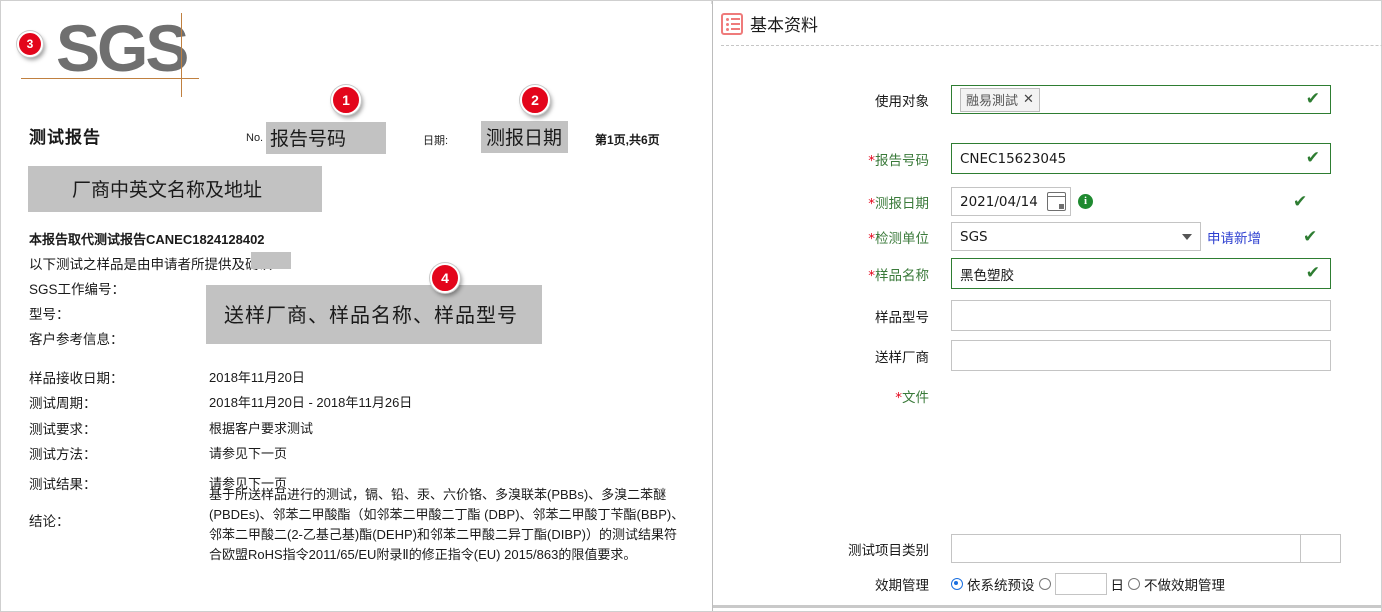 Image resolution: width=1382 pixels, height=612 pixels. Describe the element at coordinates (30, 44) in the screenshot. I see `doc-badge-3: 3` at that location.